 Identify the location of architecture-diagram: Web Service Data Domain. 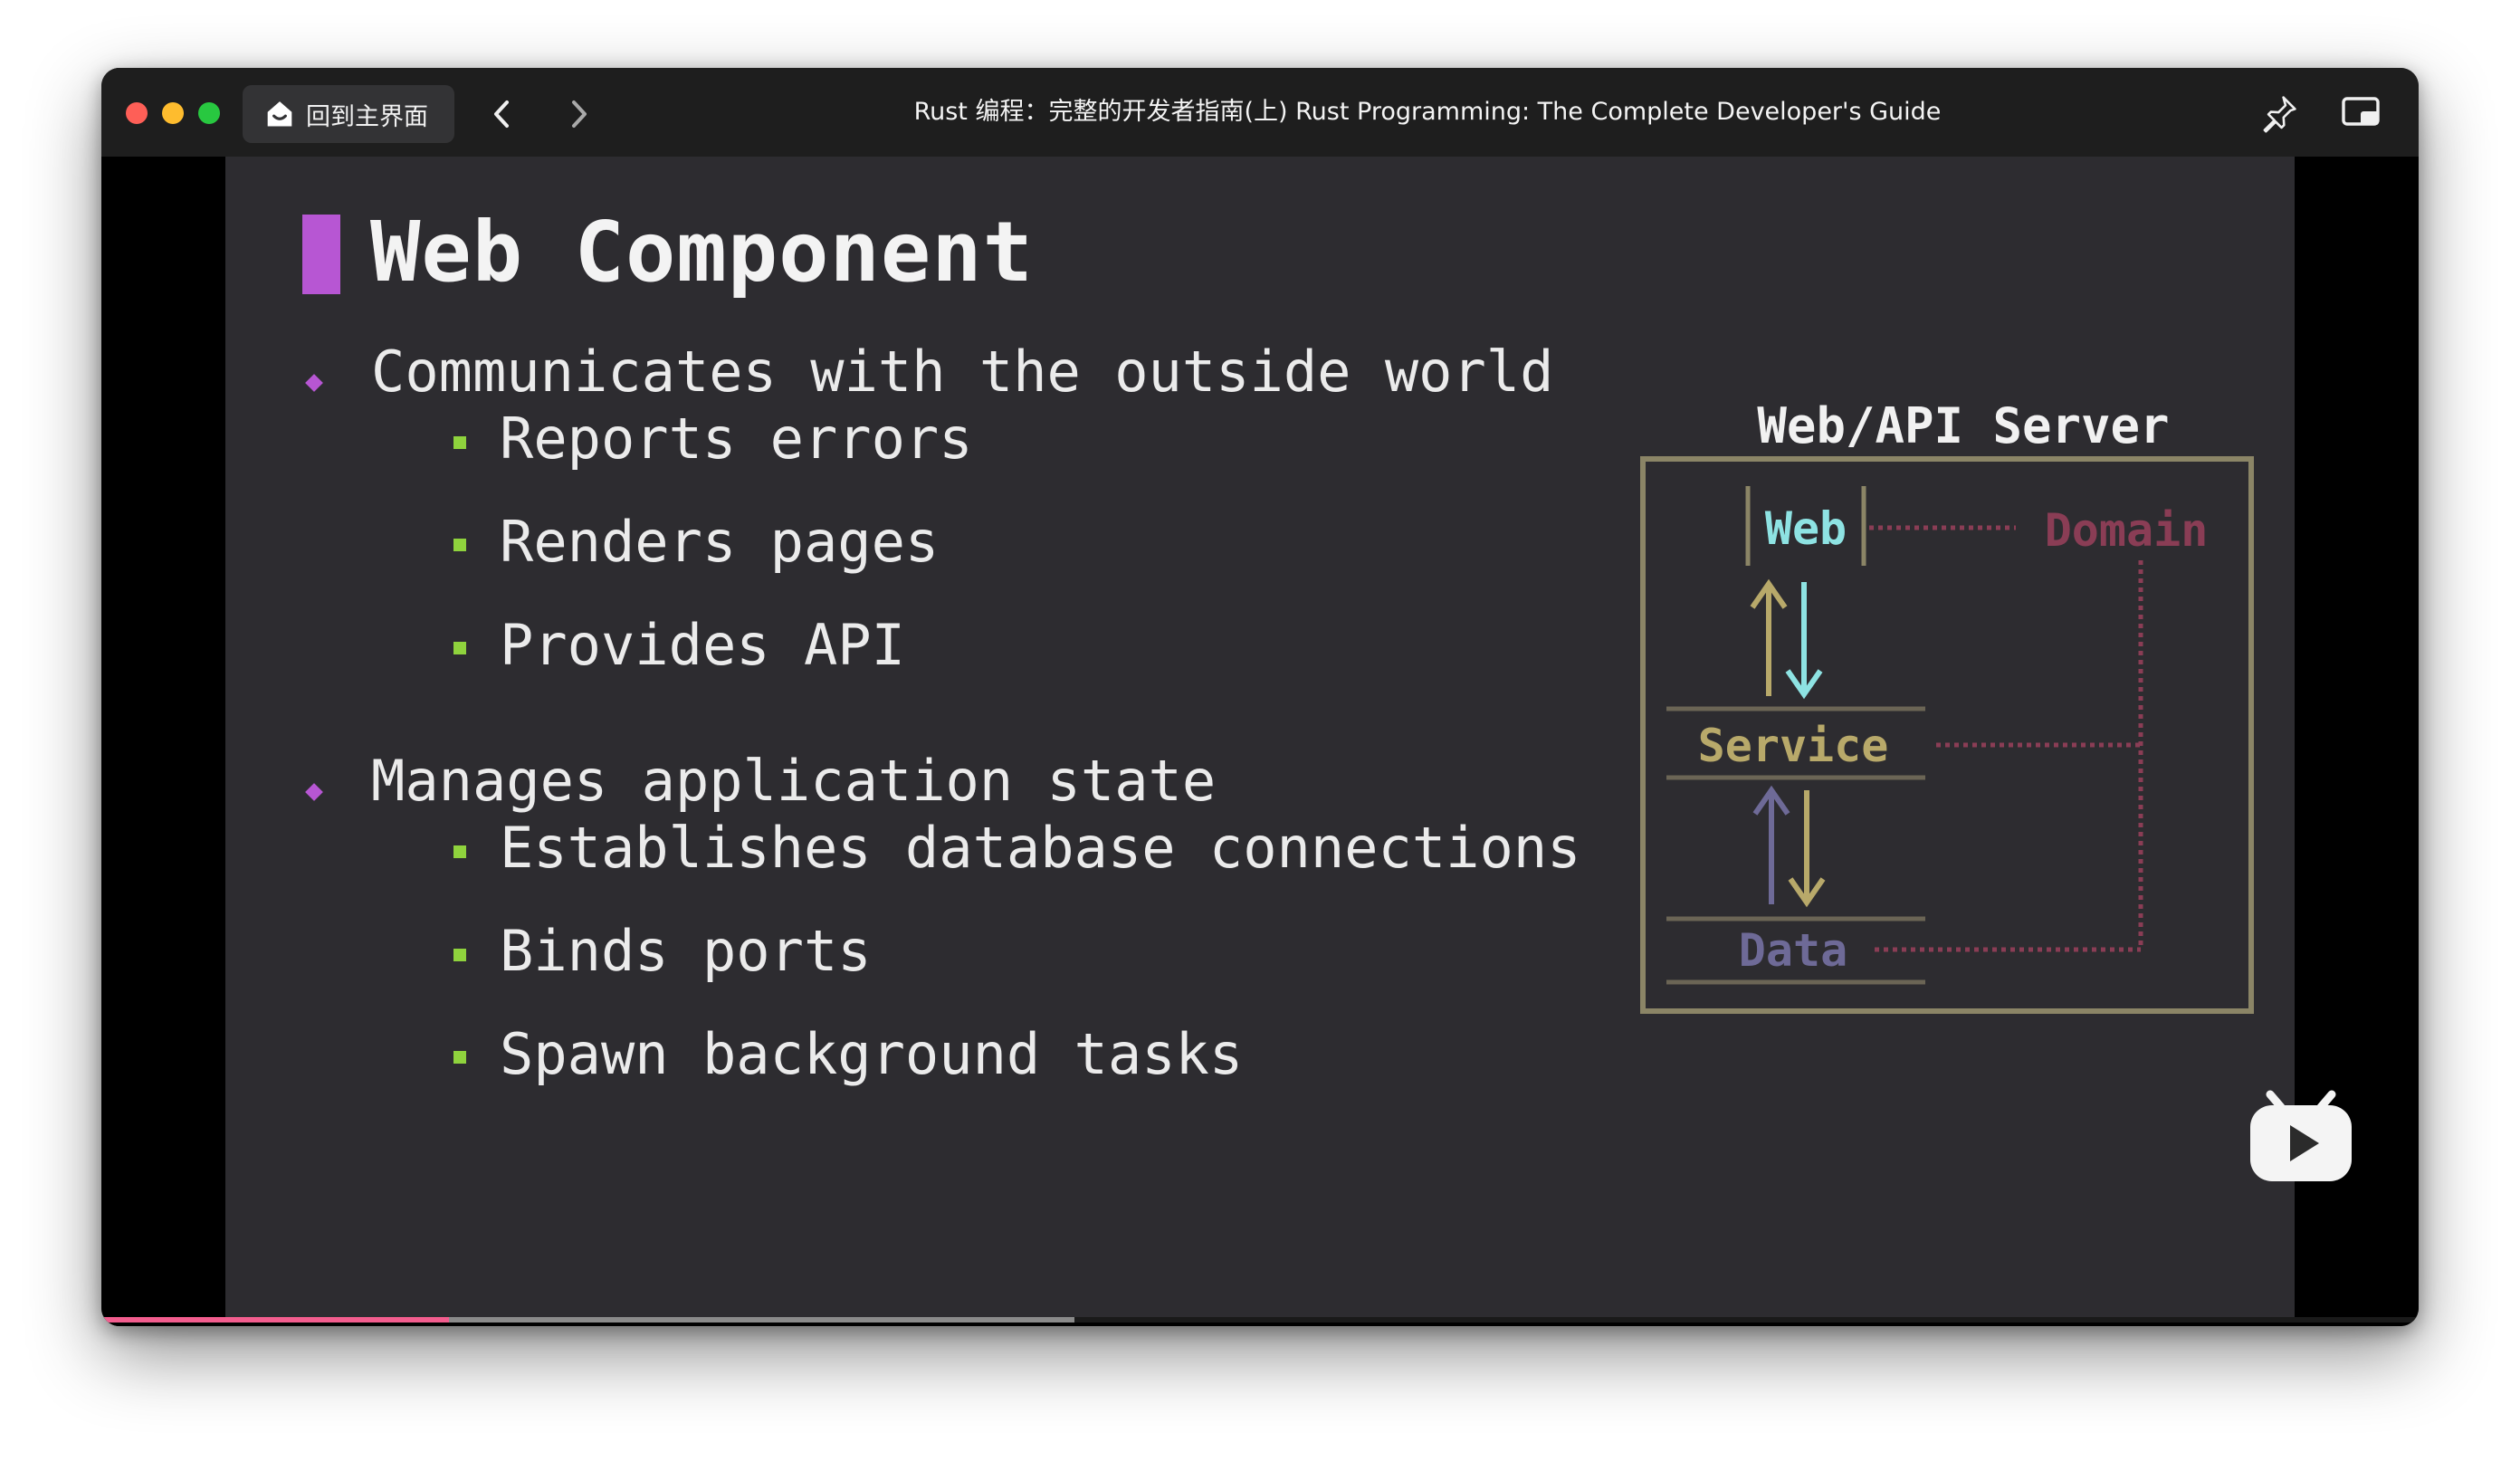
(1947, 735).